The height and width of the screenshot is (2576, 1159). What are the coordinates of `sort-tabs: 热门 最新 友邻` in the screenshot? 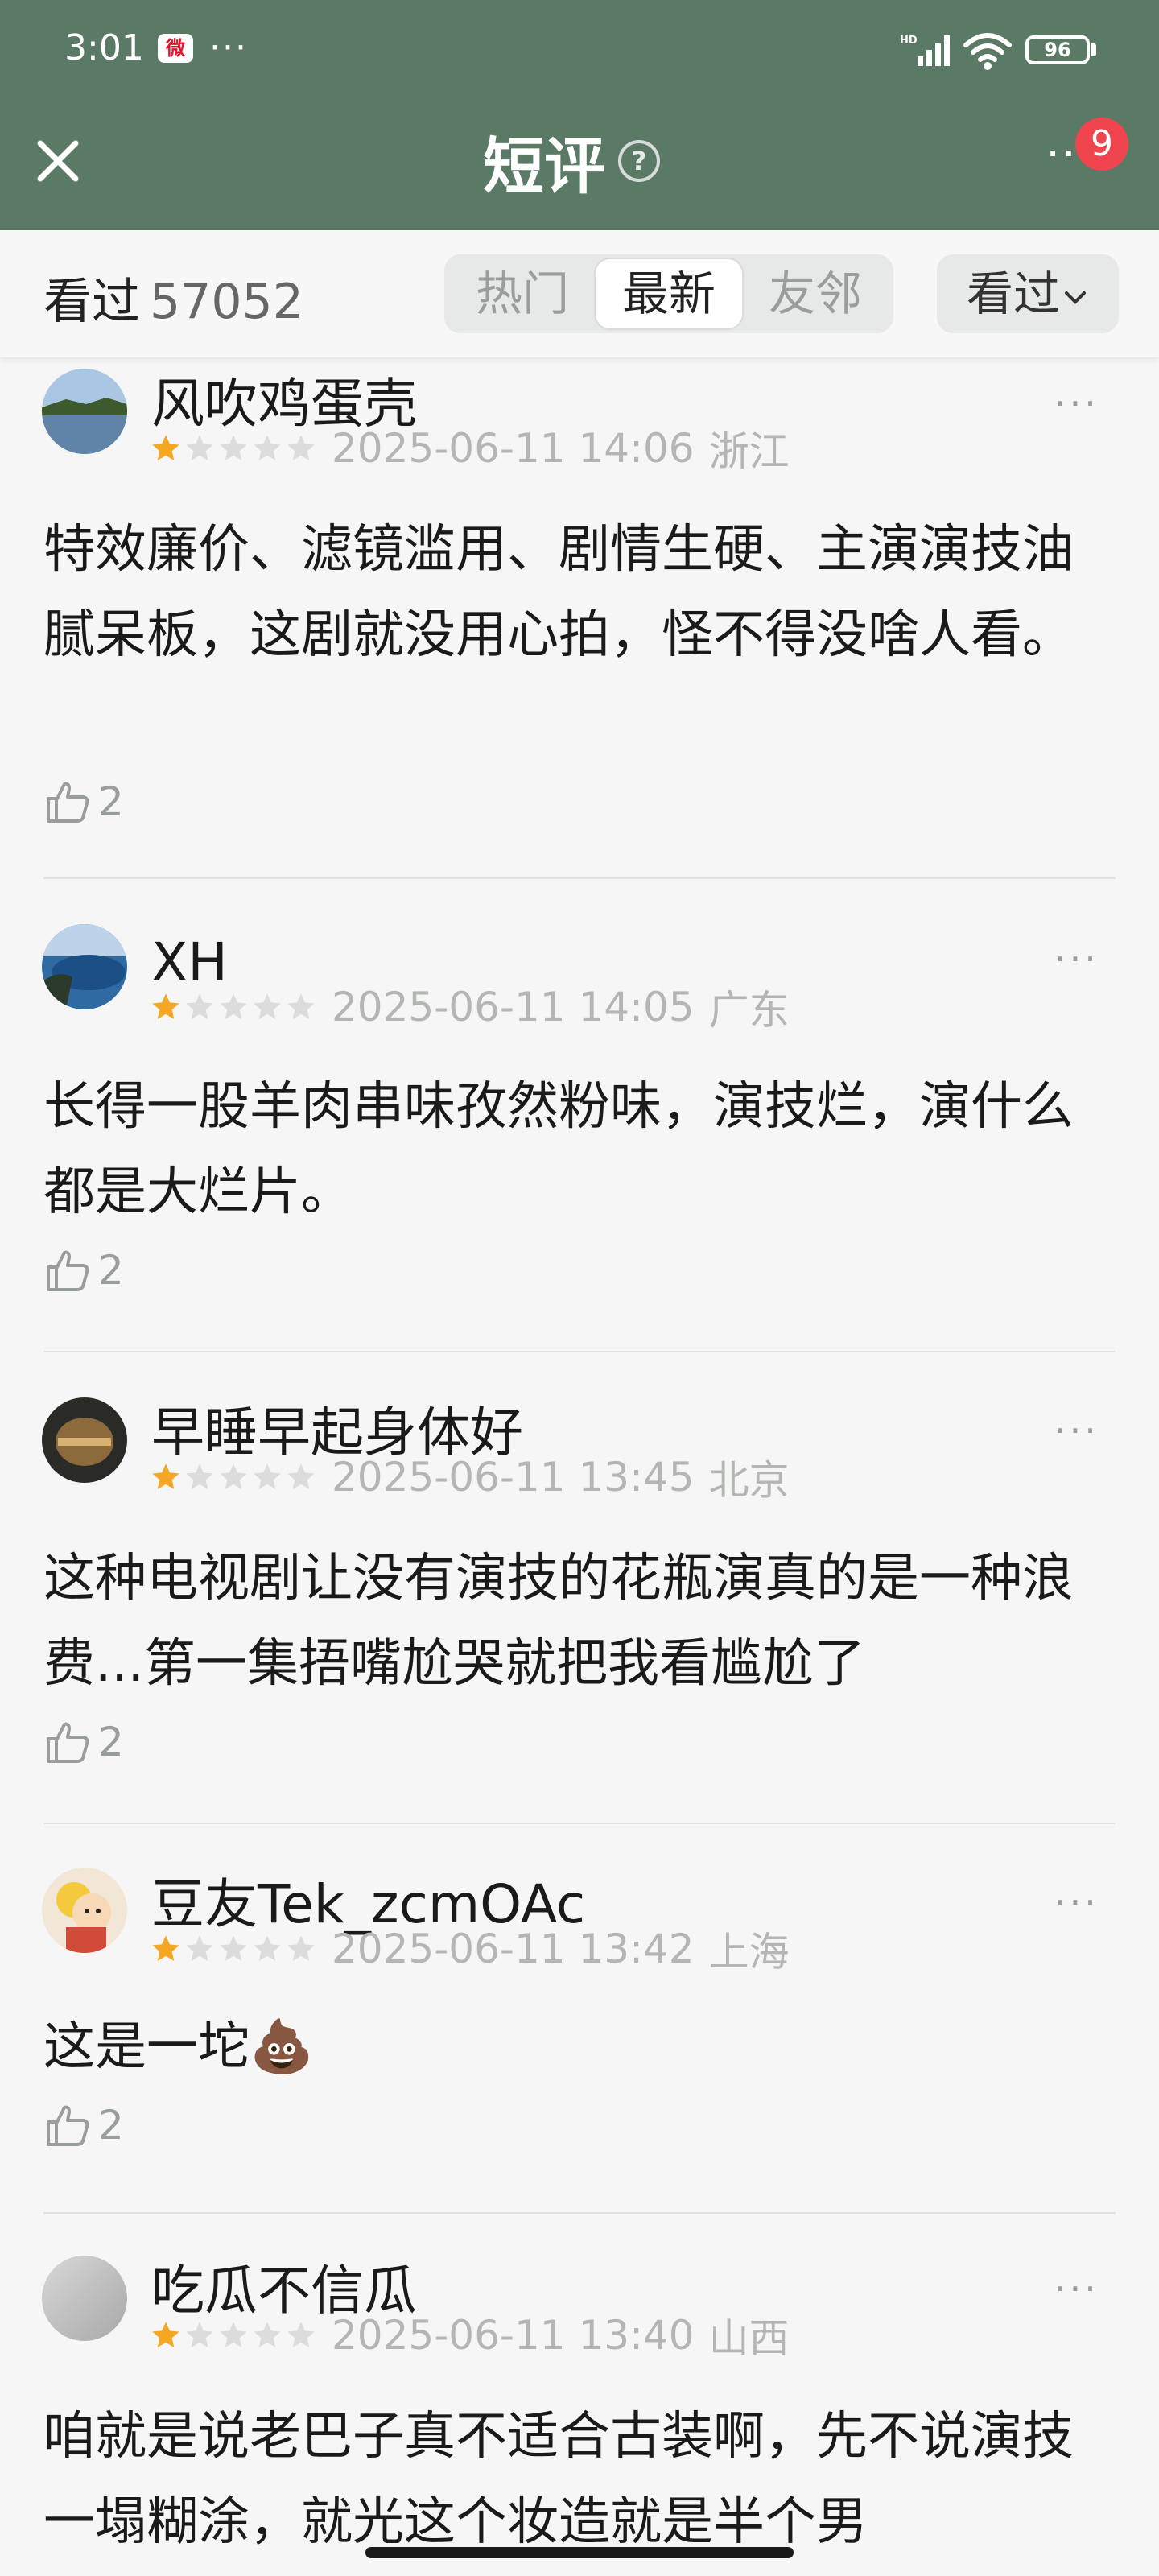 It's located at (668, 293).